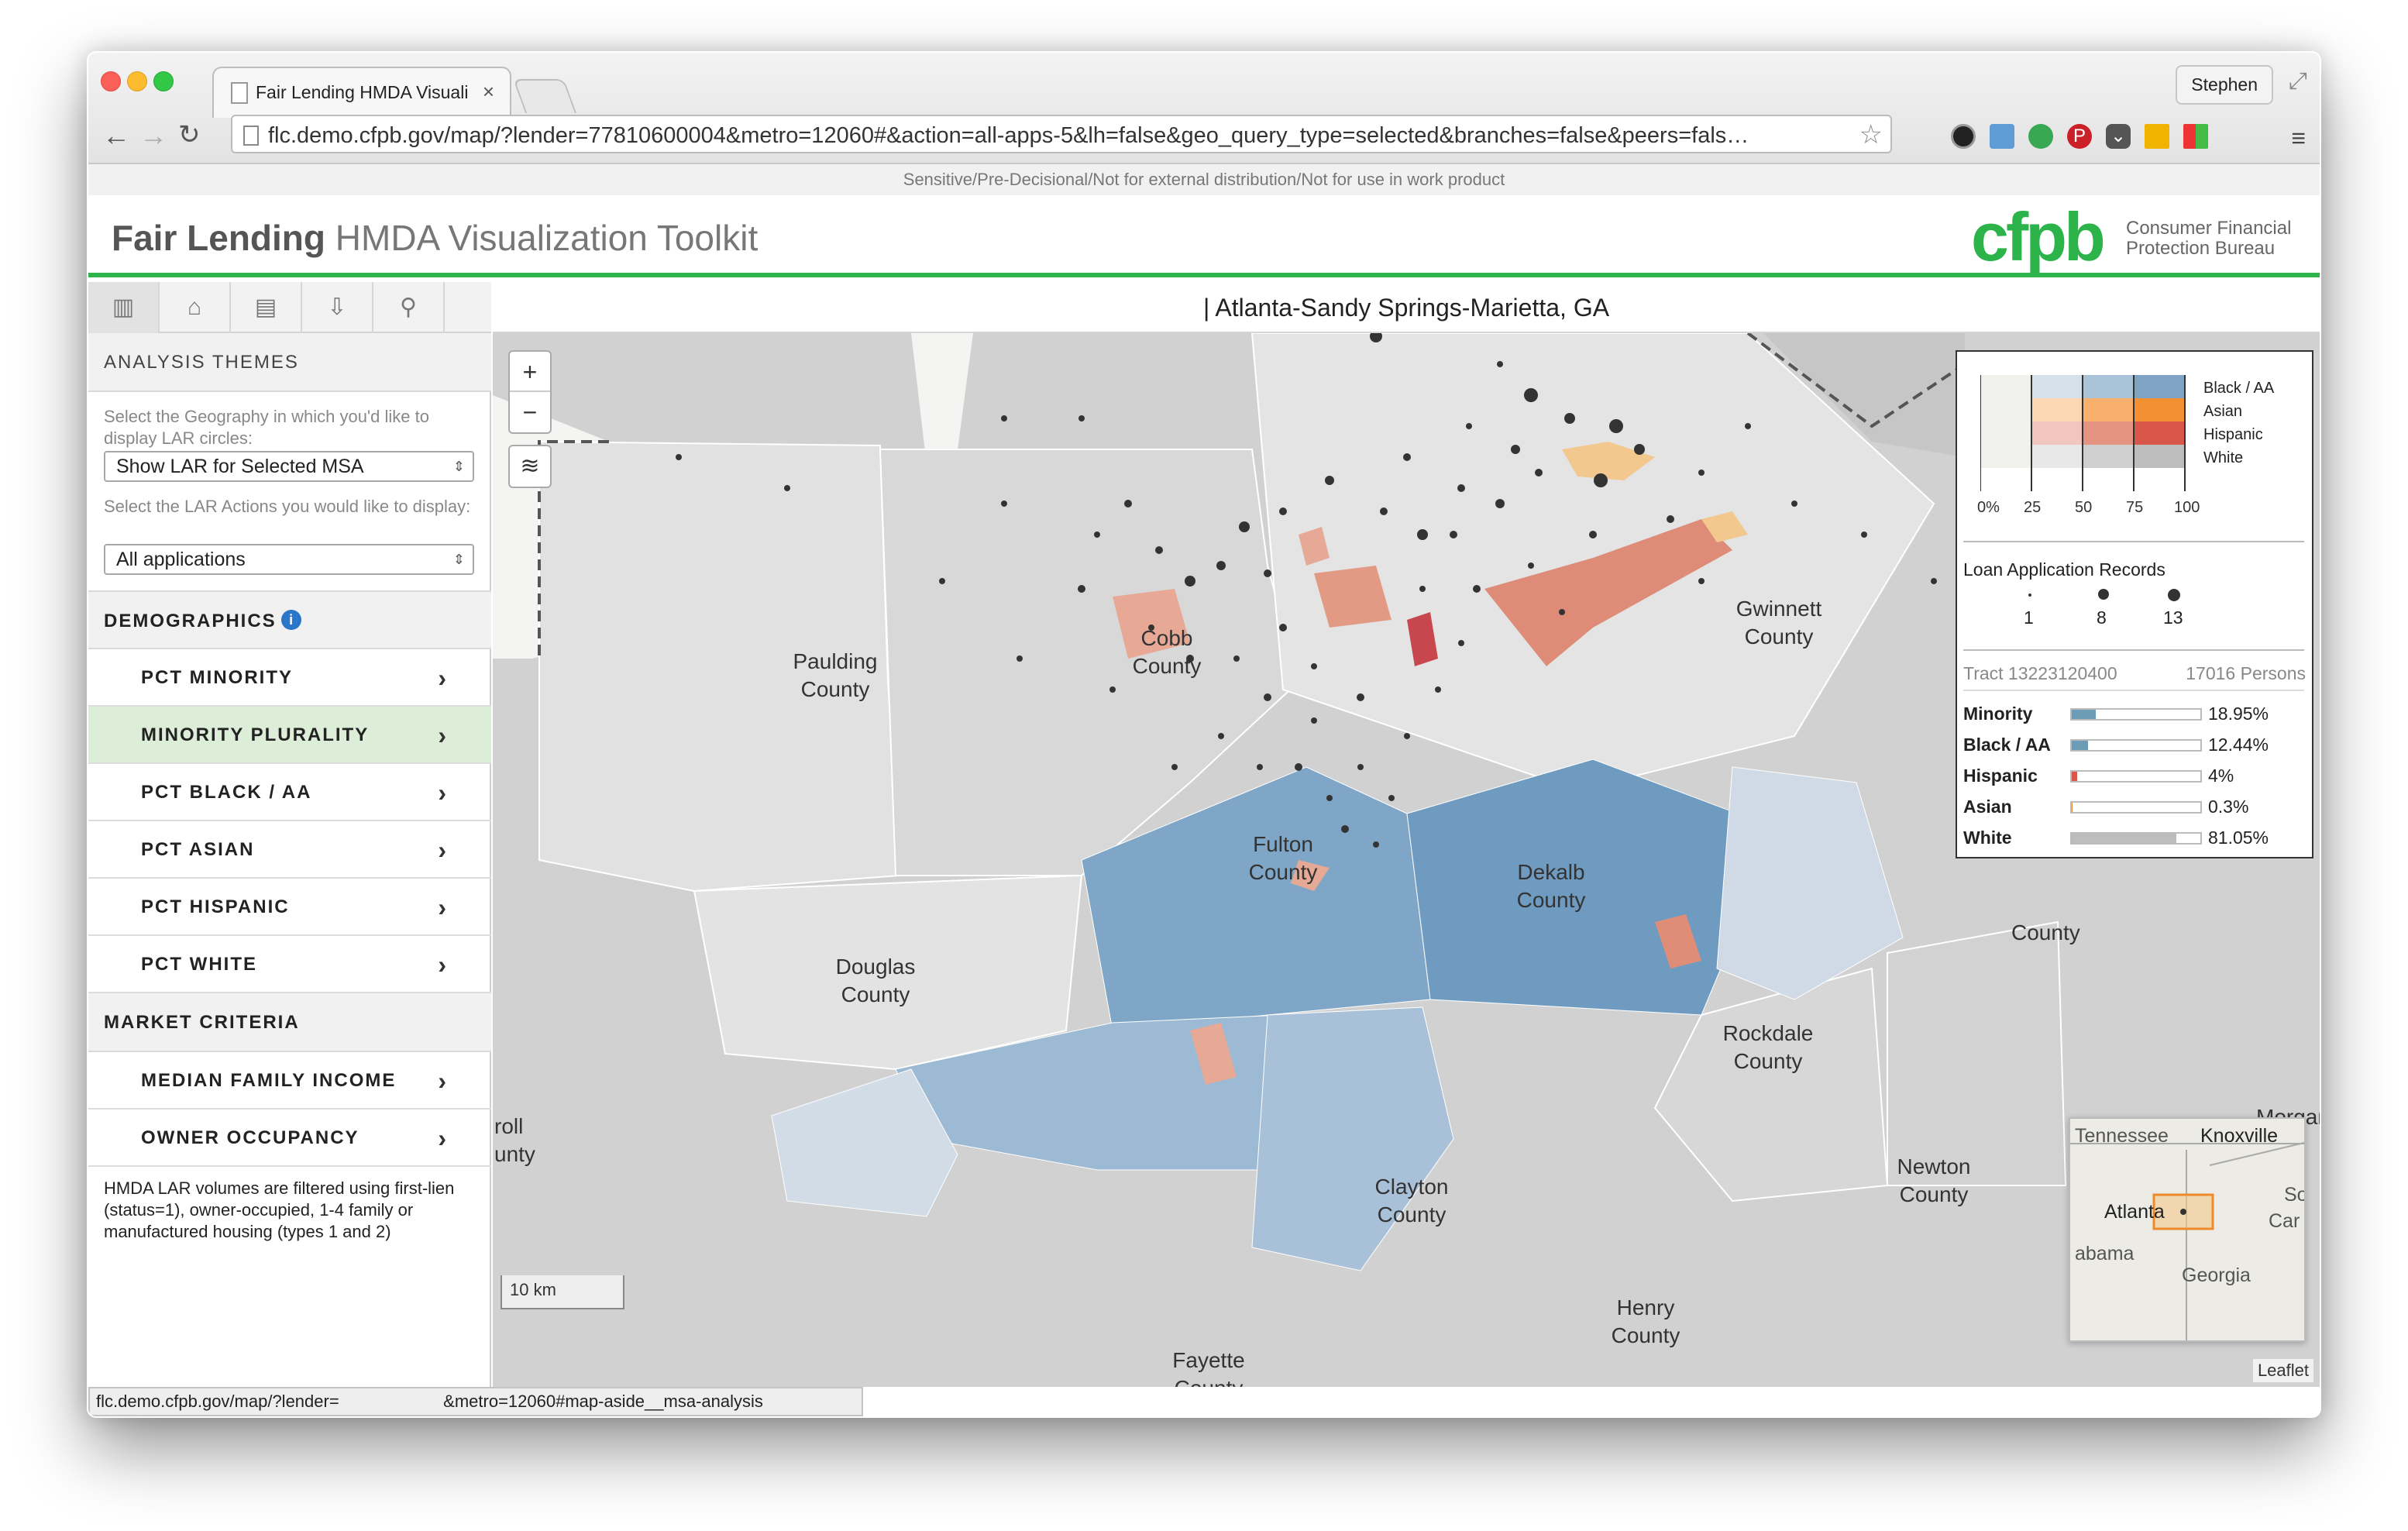  I want to click on menu-item-pct-white: PCT WHITE ›, so click(289, 964).